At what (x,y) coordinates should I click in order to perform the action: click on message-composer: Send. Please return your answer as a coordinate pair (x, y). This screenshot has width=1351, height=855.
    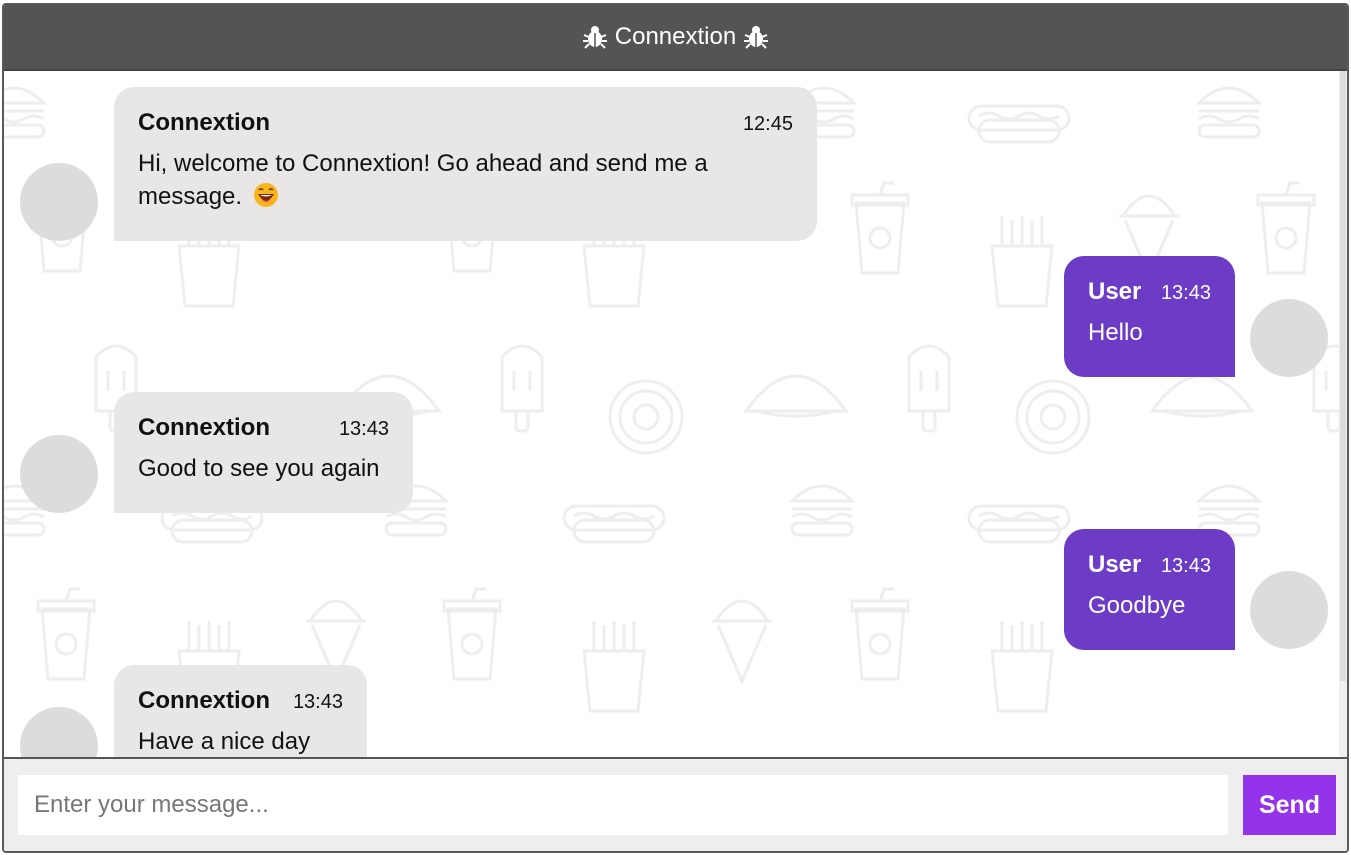
    Looking at the image, I should click on (675, 804).